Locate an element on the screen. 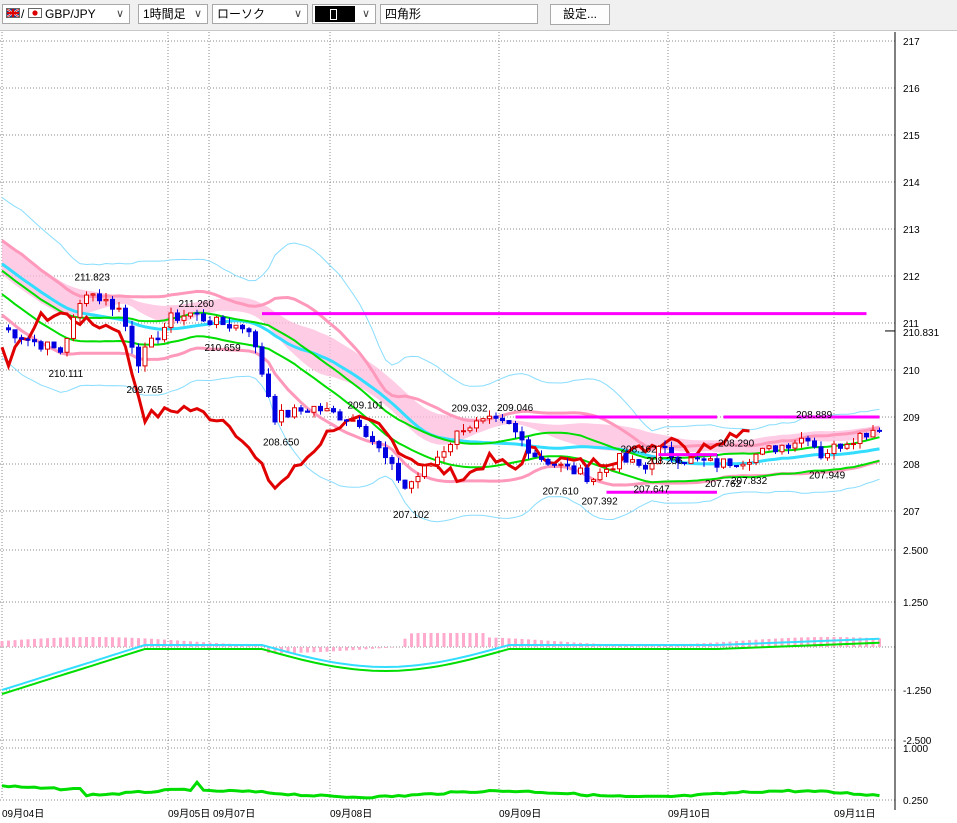 Image resolution: width=957 pixels, height=823 pixels. price-tick-7: 210 is located at coordinates (911, 371).